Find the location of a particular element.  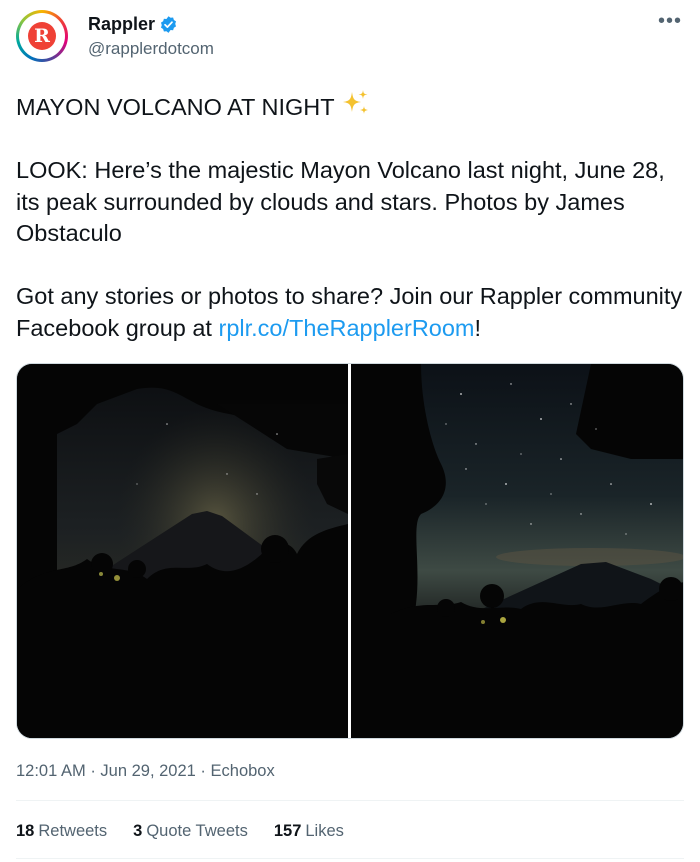

likes-label: Likes is located at coordinates (324, 831).